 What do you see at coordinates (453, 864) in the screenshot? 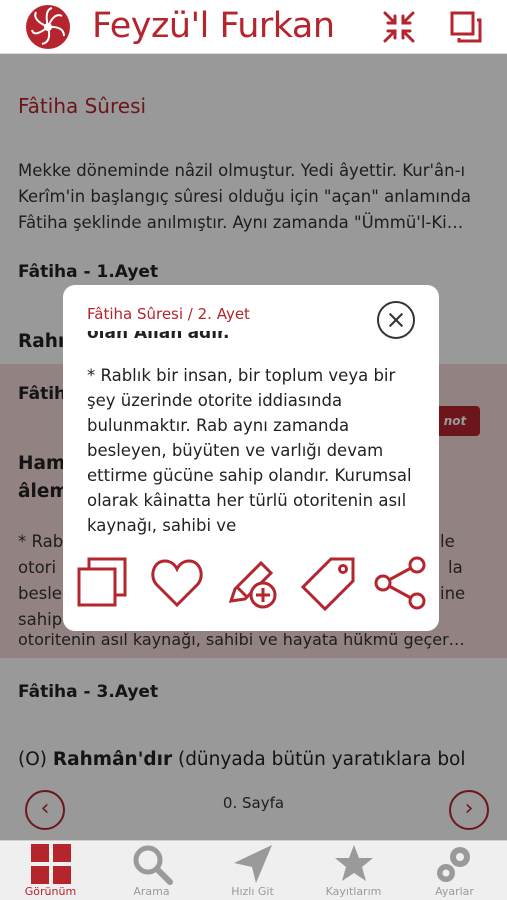
I see `gear-icon` at bounding box center [453, 864].